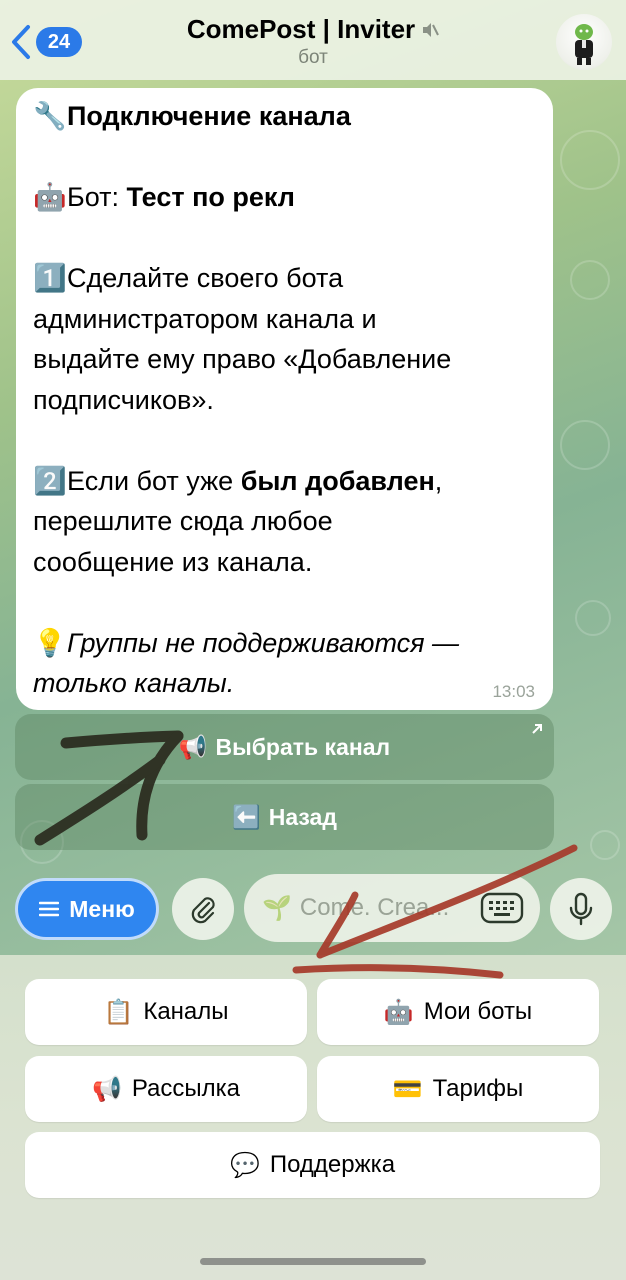 This screenshot has width=626, height=1280. What do you see at coordinates (118, 1012) in the screenshot?
I see `clipboard-icon: 📋` at bounding box center [118, 1012].